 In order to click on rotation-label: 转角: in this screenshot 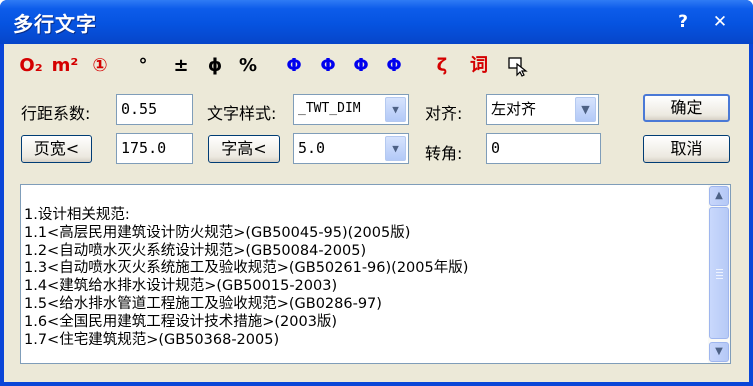, I will do `click(444, 153)`.